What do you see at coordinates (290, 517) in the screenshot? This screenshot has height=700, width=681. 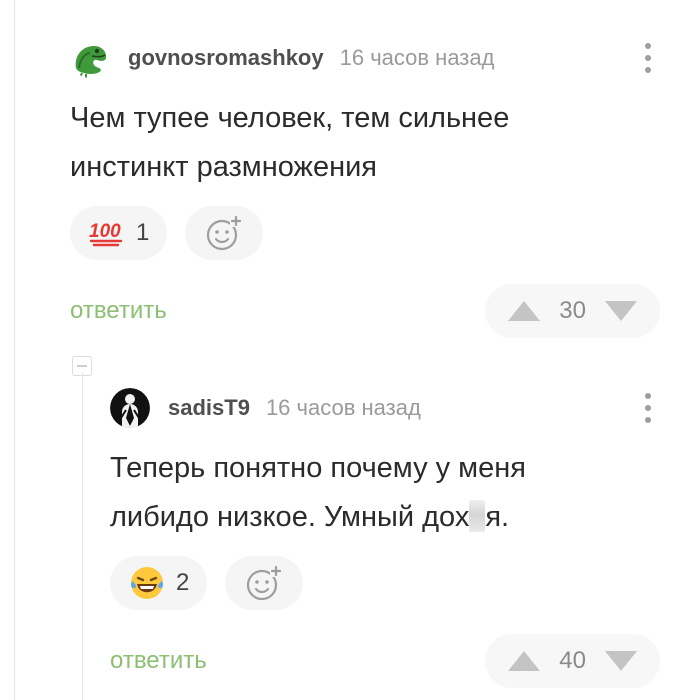 I see `comment-text-fragment: либидо низкое. Умный дох` at bounding box center [290, 517].